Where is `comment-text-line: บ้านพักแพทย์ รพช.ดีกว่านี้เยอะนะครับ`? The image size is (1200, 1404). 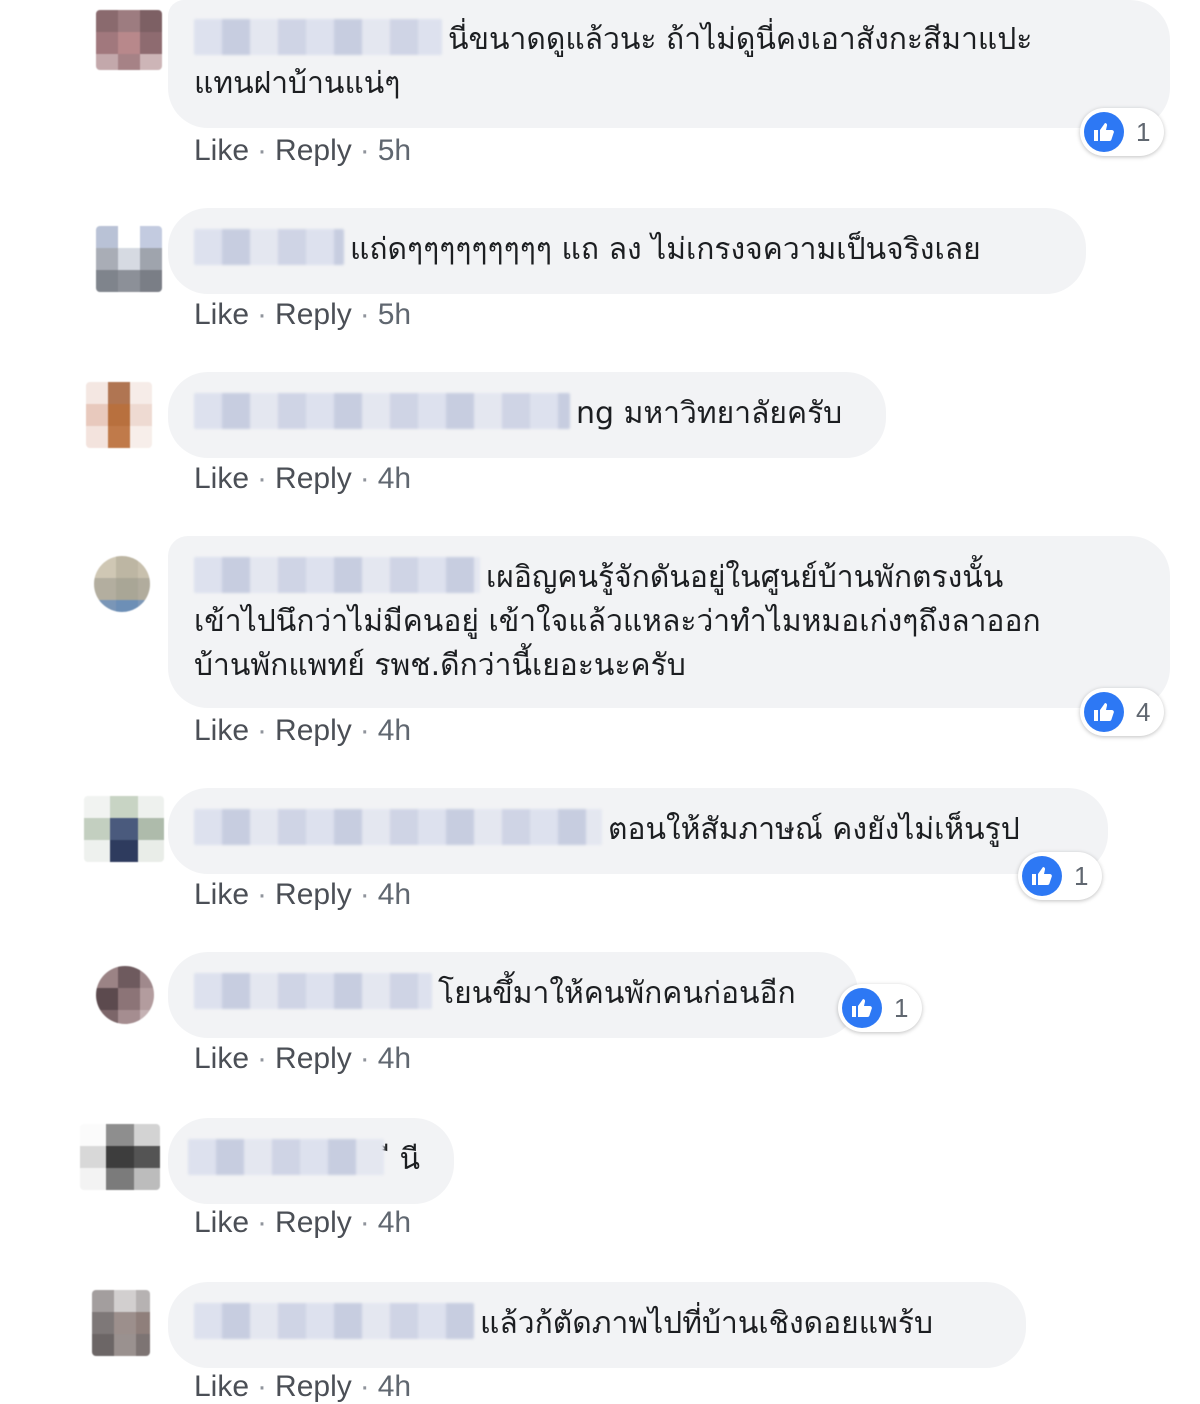 comment-text-line: บ้านพักแพทย์ รพช.ดีกว่านี้เยอะนะครับ is located at coordinates (440, 665).